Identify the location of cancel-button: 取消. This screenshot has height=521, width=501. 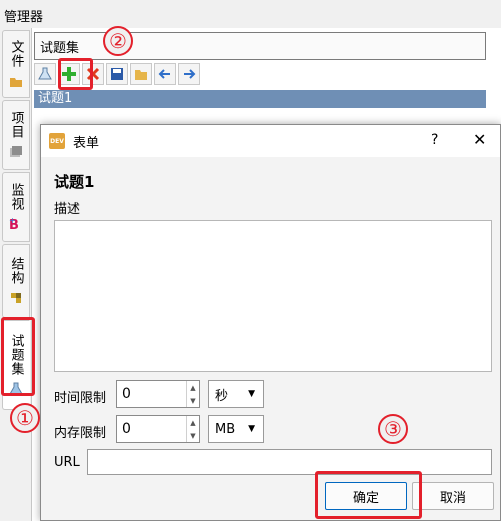
(453, 496).